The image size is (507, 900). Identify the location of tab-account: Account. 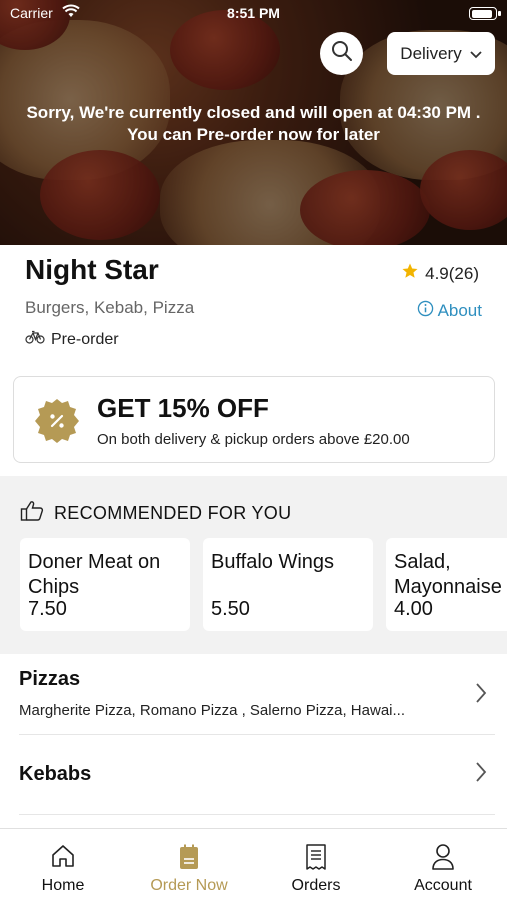
(443, 864).